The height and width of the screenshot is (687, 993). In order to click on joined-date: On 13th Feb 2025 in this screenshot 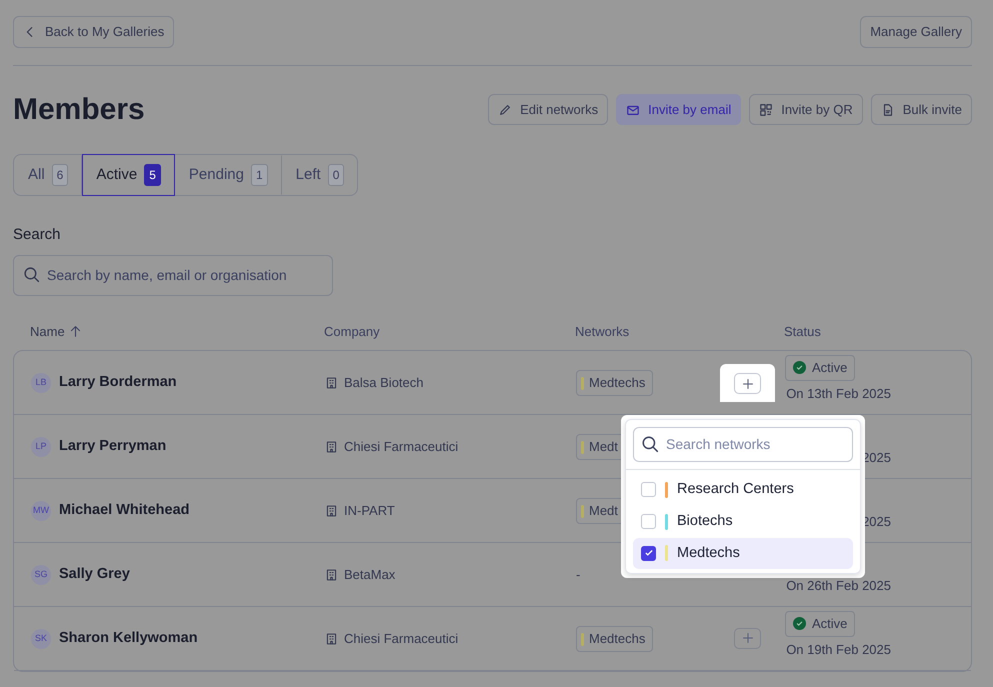, I will do `click(838, 393)`.